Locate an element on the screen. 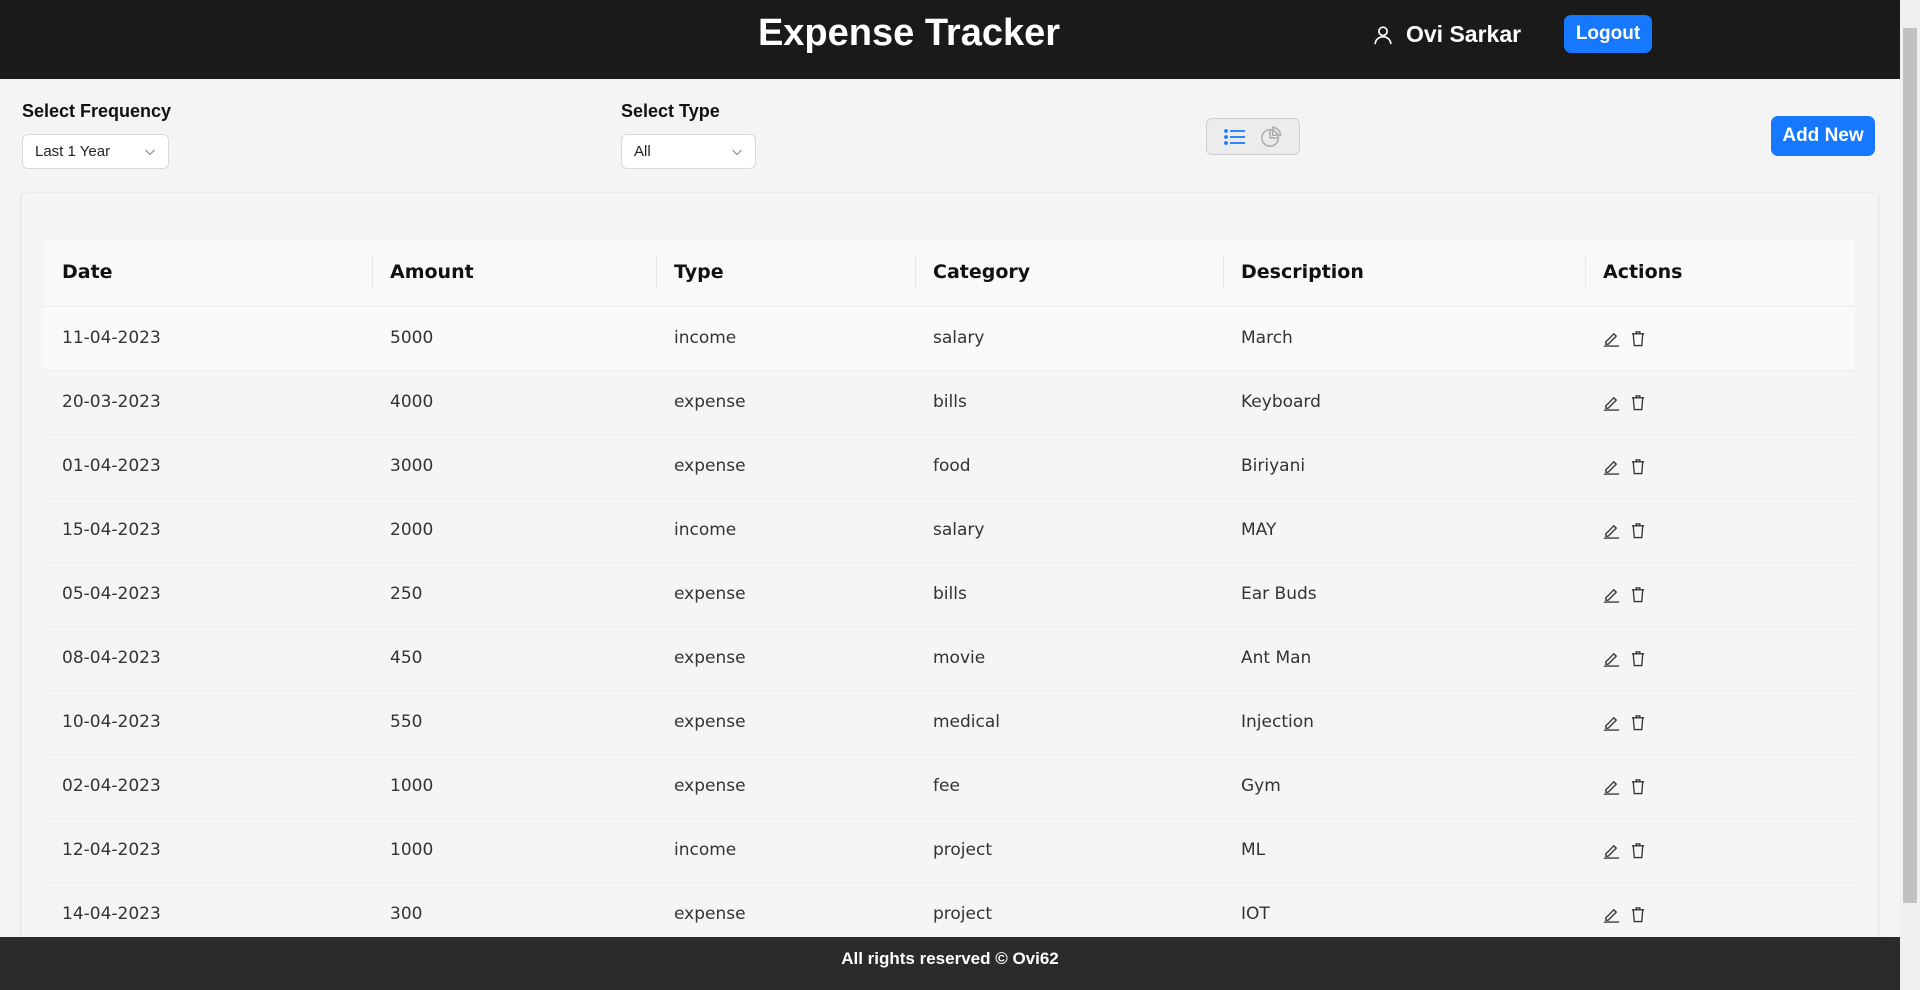  table-row: 01-04-2023 3000 expense food Biriyani is located at coordinates (949, 466).